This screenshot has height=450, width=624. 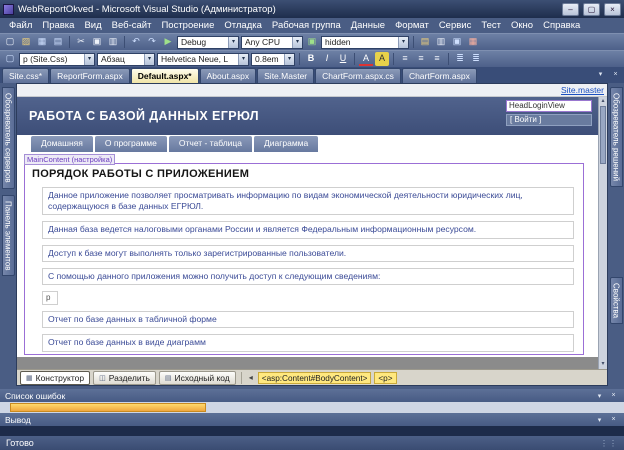 I want to click on error-list-icon: ▦, so click(x=473, y=42).